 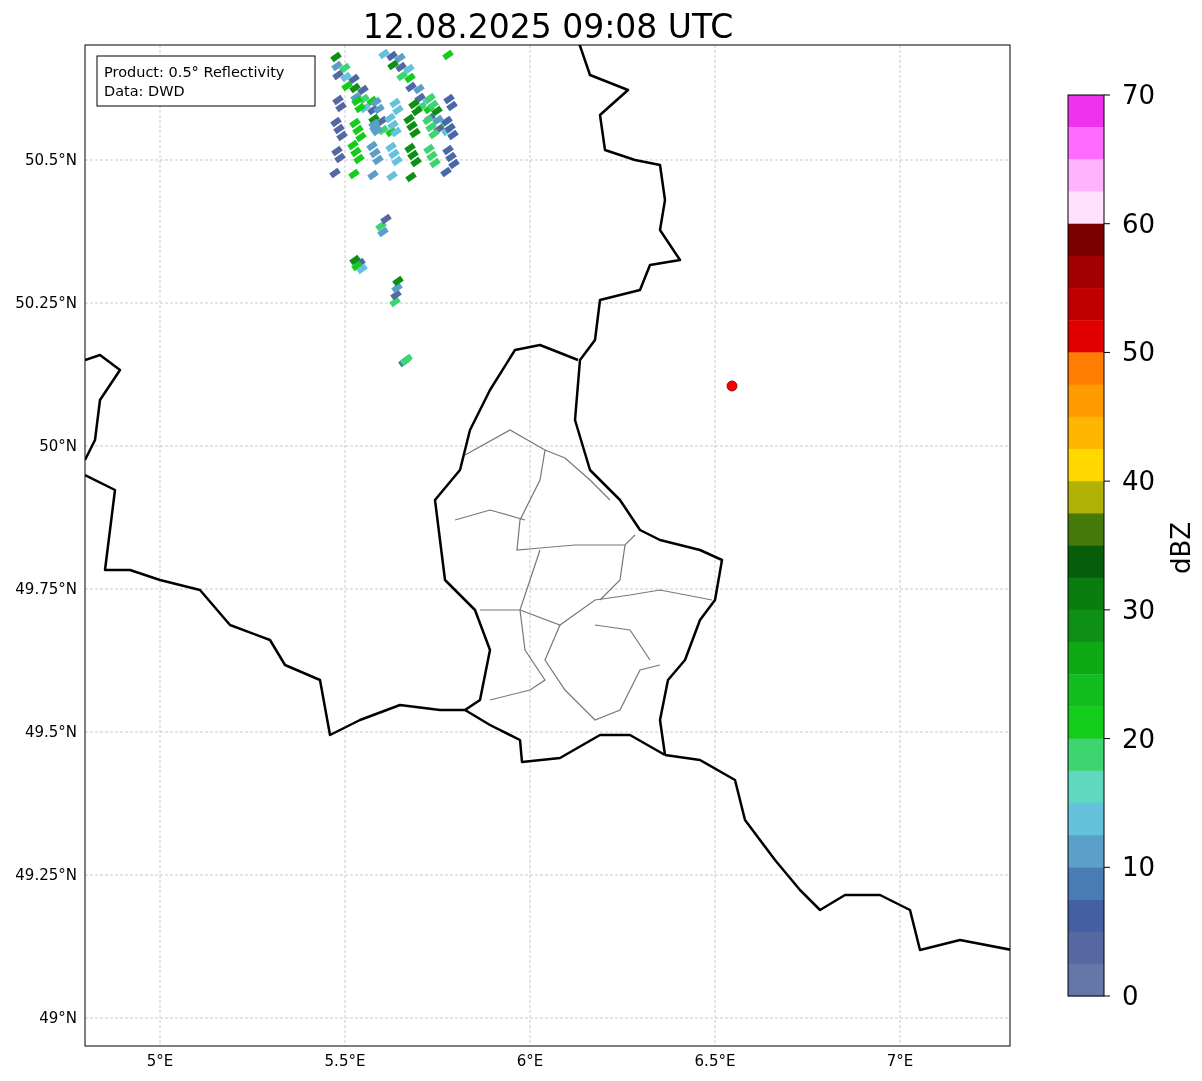 What do you see at coordinates (1139, 223) in the screenshot?
I see `colorbar-tick-label: 60` at bounding box center [1139, 223].